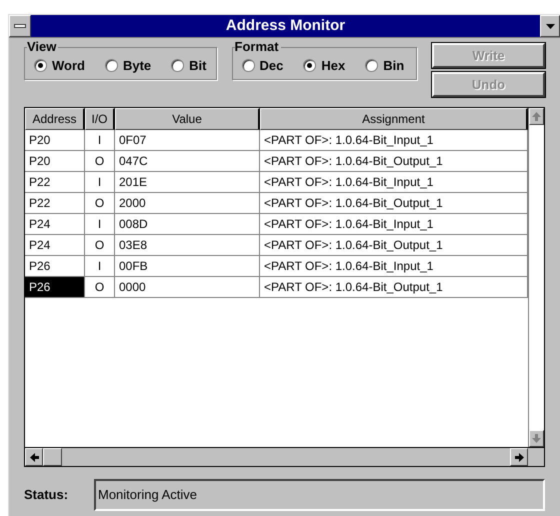  I want to click on caret-icon, so click(550, 26).